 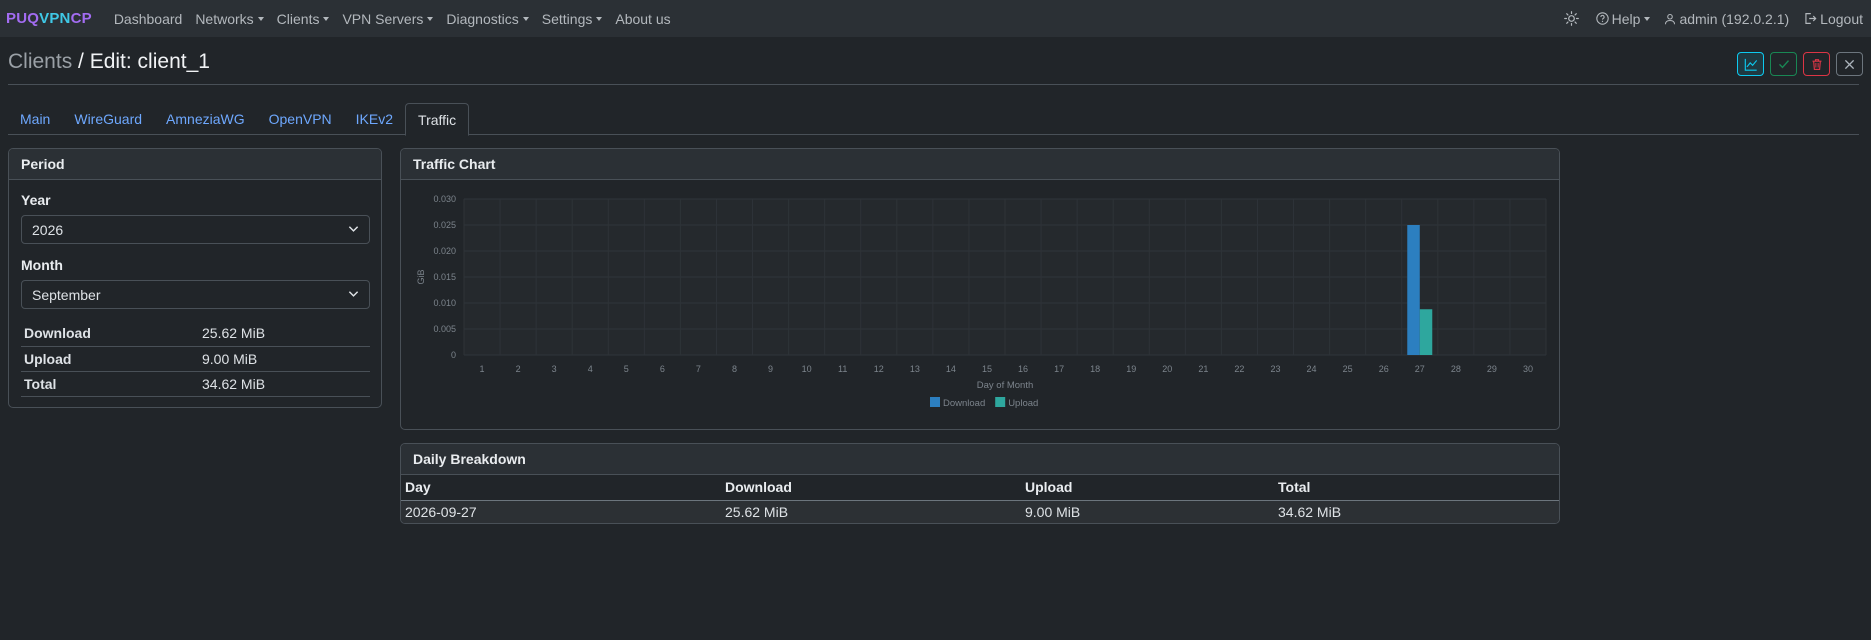 I want to click on nav-vpn-servers-label: VPN Servers, so click(x=383, y=18).